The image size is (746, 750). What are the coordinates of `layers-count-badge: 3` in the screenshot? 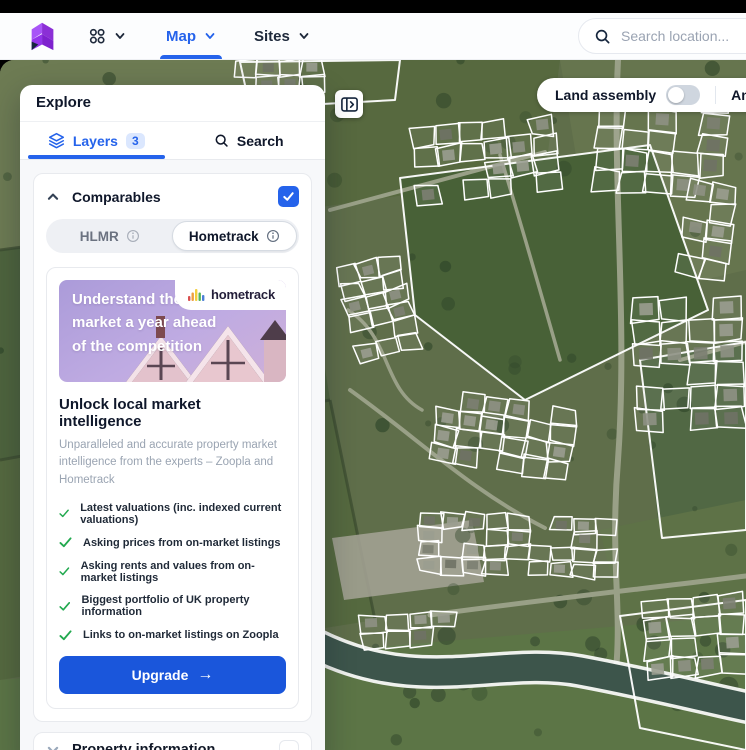 It's located at (135, 140).